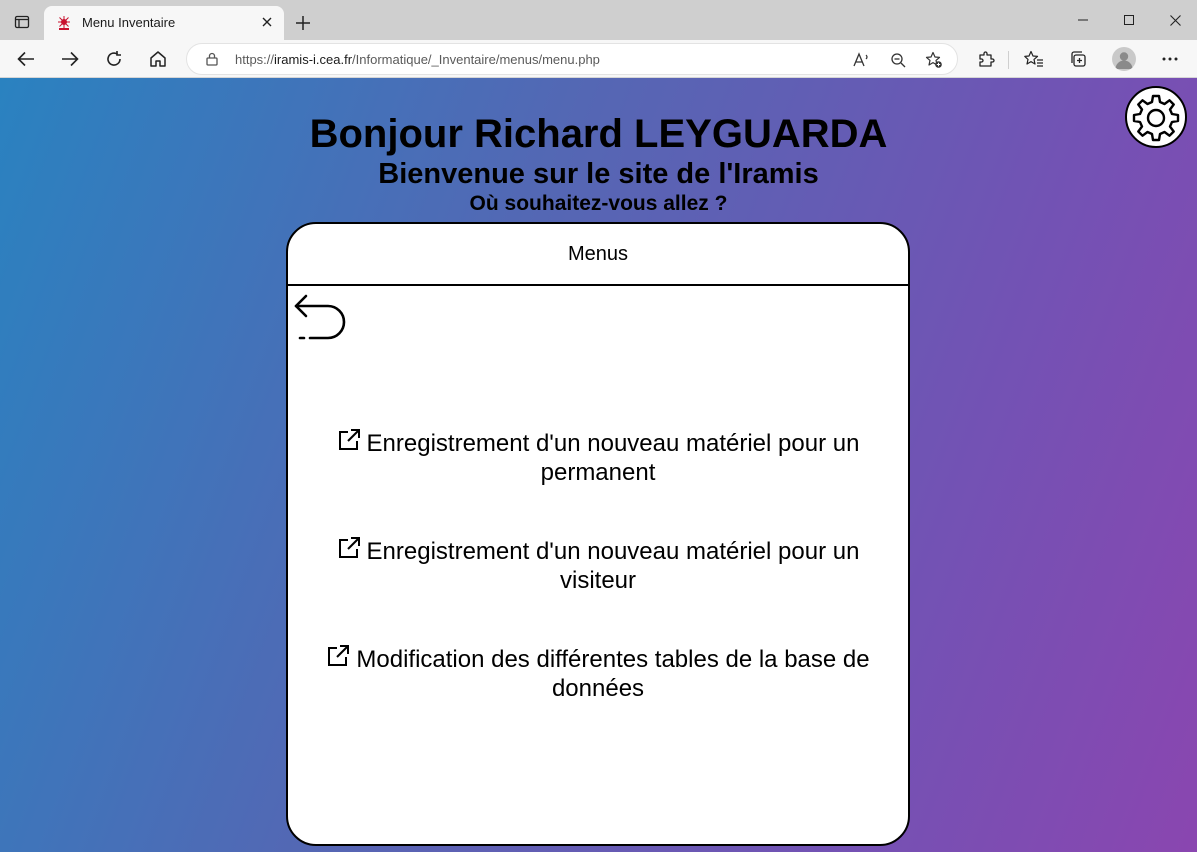 The width and height of the screenshot is (1197, 852). Describe the element at coordinates (255, 59) in the screenshot. I see `url-prefix: https://` at that location.